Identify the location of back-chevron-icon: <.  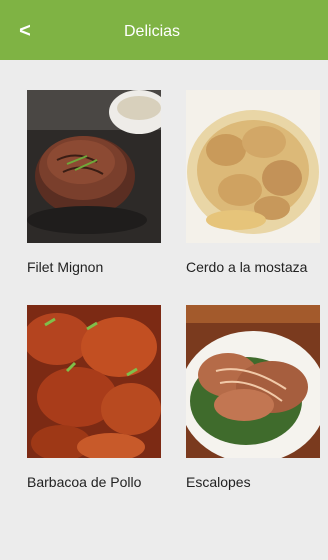
(25, 31).